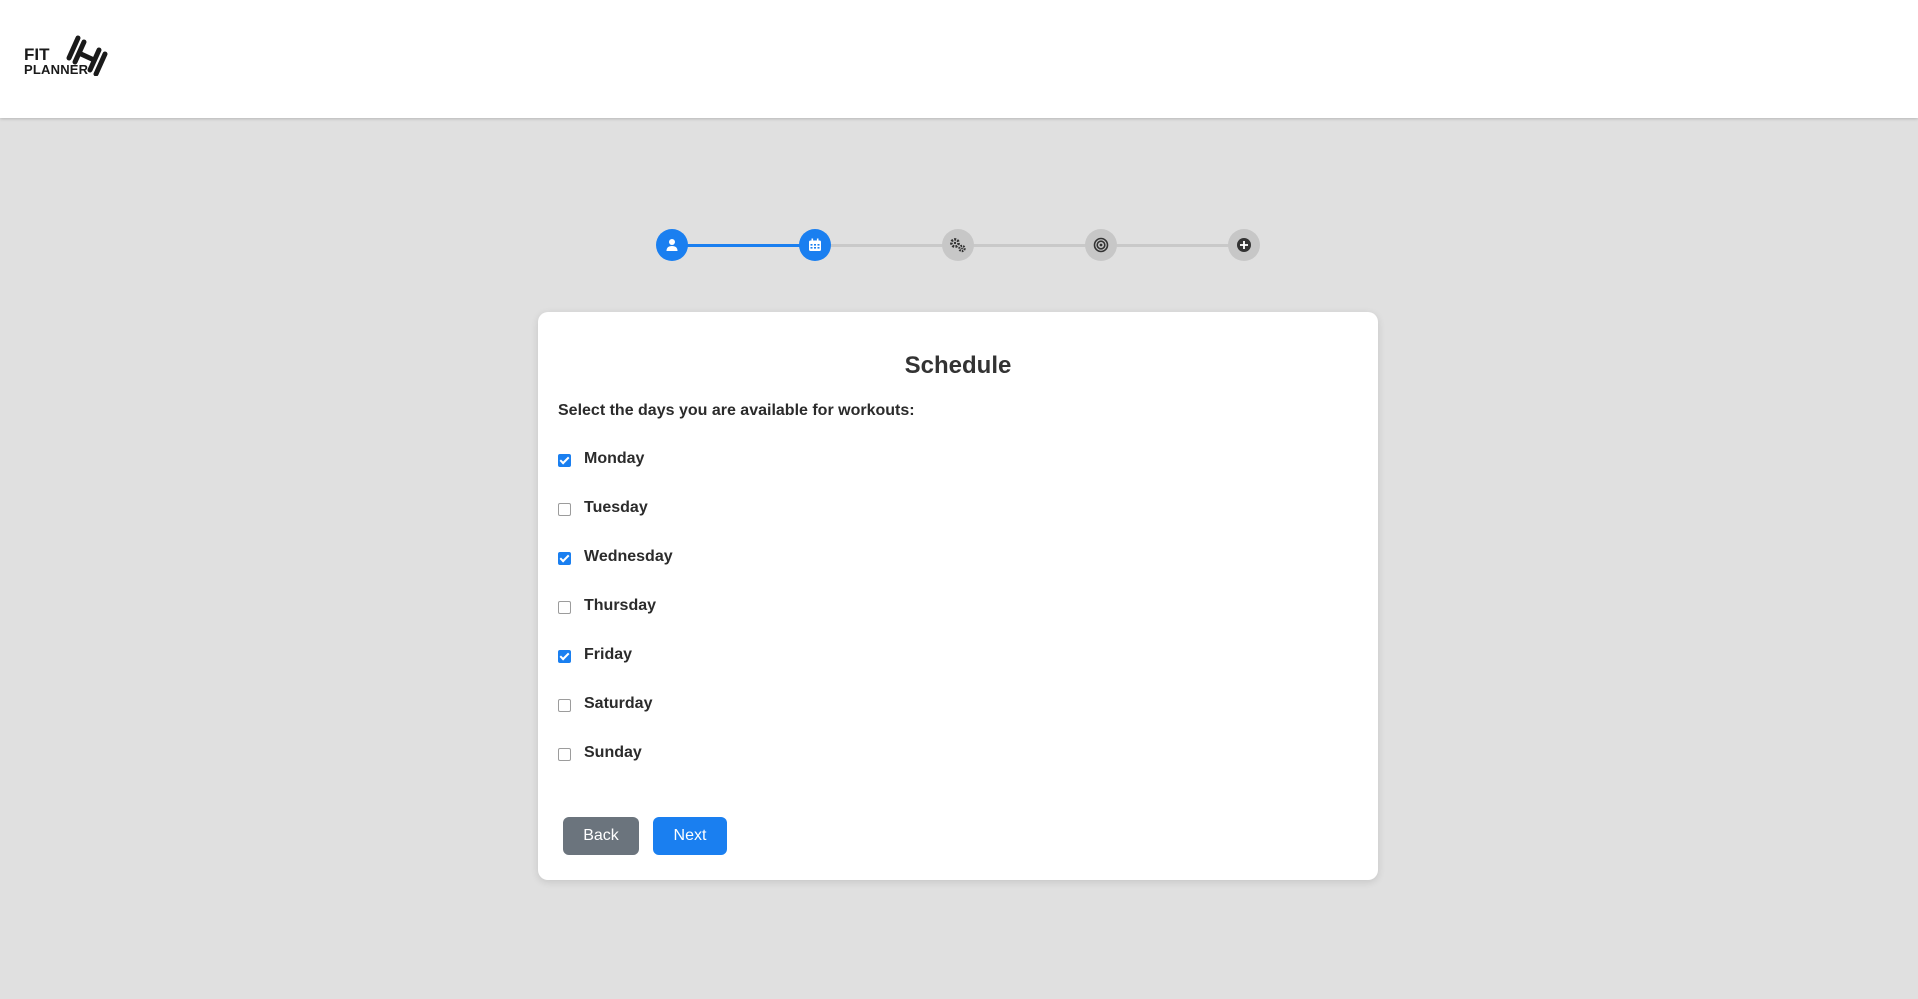 Image resolution: width=1918 pixels, height=999 pixels. What do you see at coordinates (959, 59) in the screenshot?
I see `app-header: FIT PLANNER` at bounding box center [959, 59].